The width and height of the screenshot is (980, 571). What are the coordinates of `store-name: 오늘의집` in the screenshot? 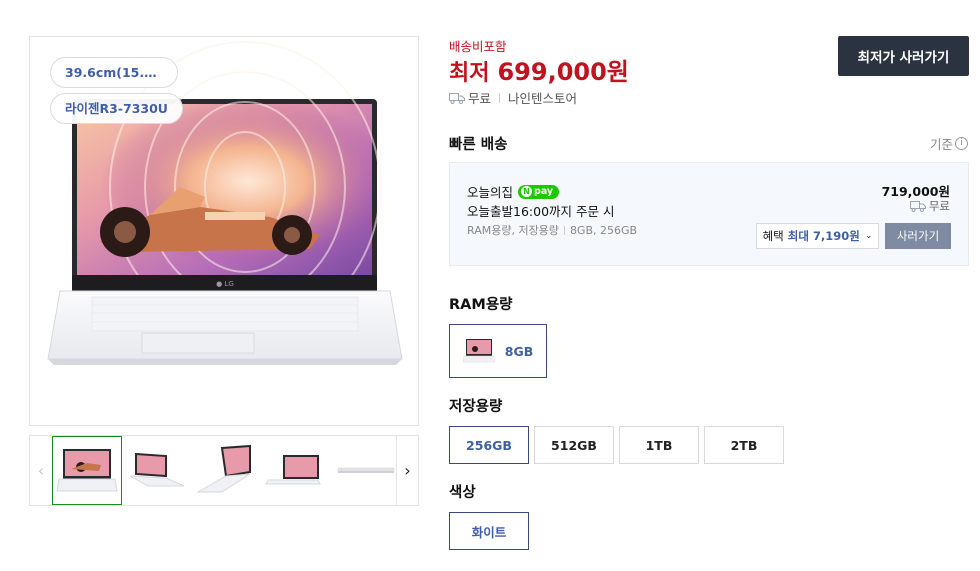 It's located at (490, 191).